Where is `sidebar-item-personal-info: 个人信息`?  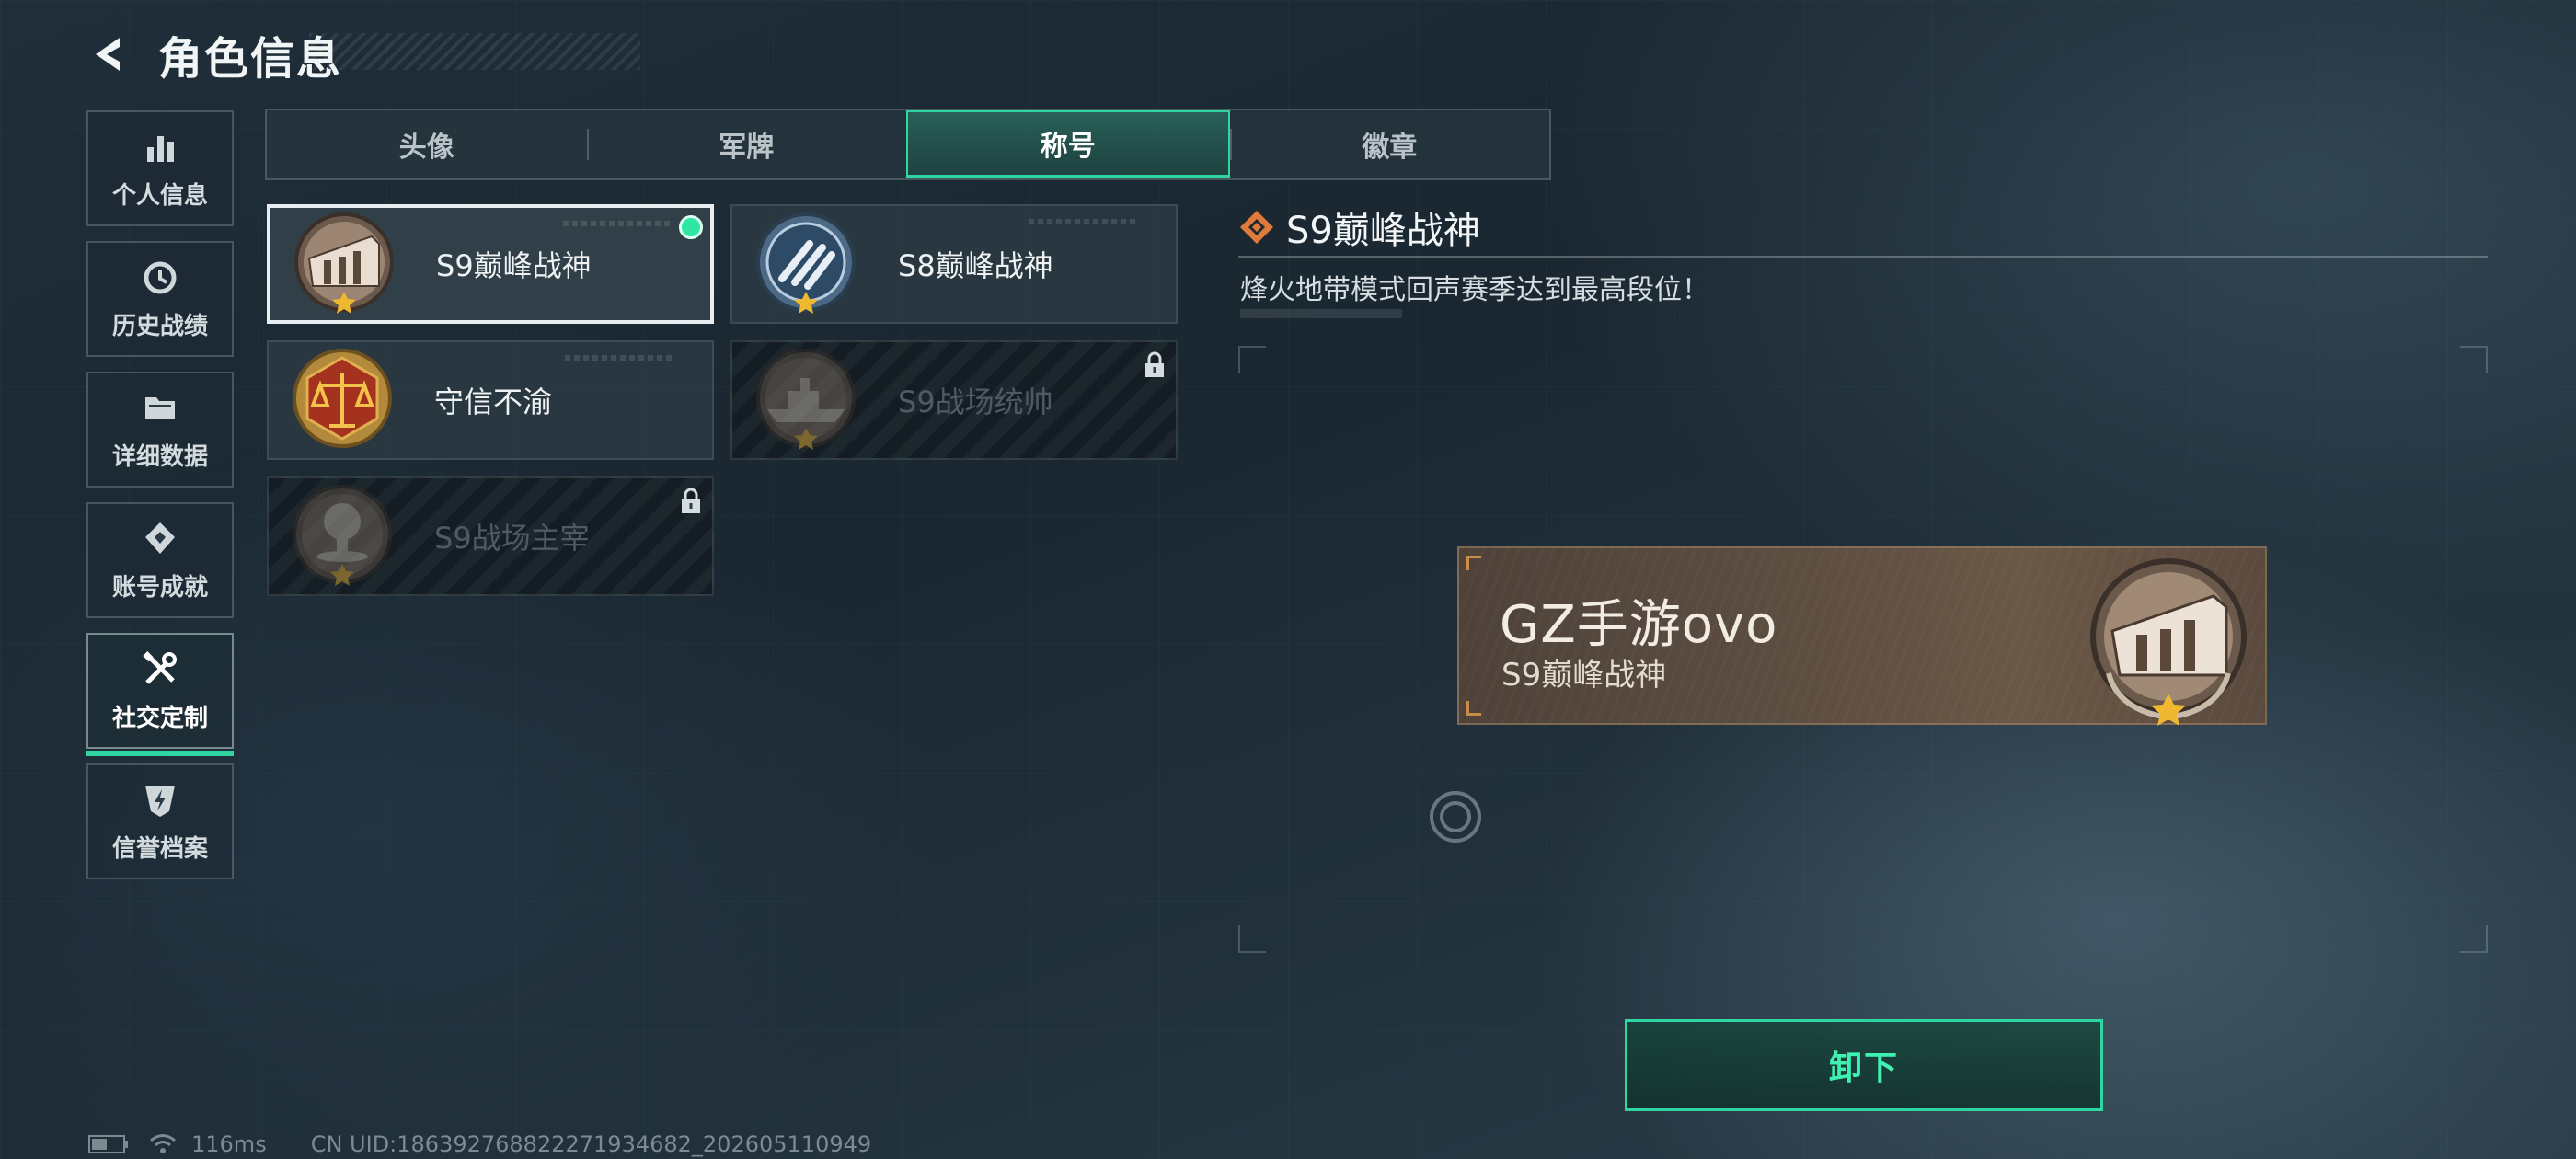
sidebar-item-personal-info: 个人信息 is located at coordinates (160, 168).